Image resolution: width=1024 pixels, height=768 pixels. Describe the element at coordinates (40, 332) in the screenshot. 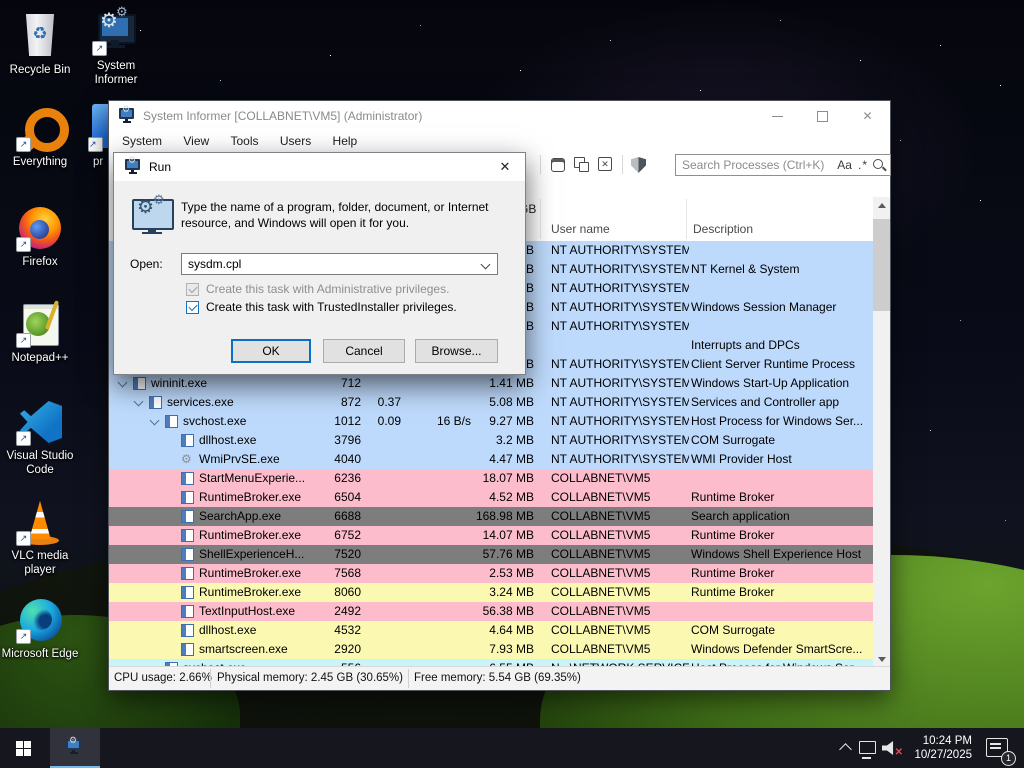

I see `desktop-icon-notepadpp: ↗ Notepad++` at that location.